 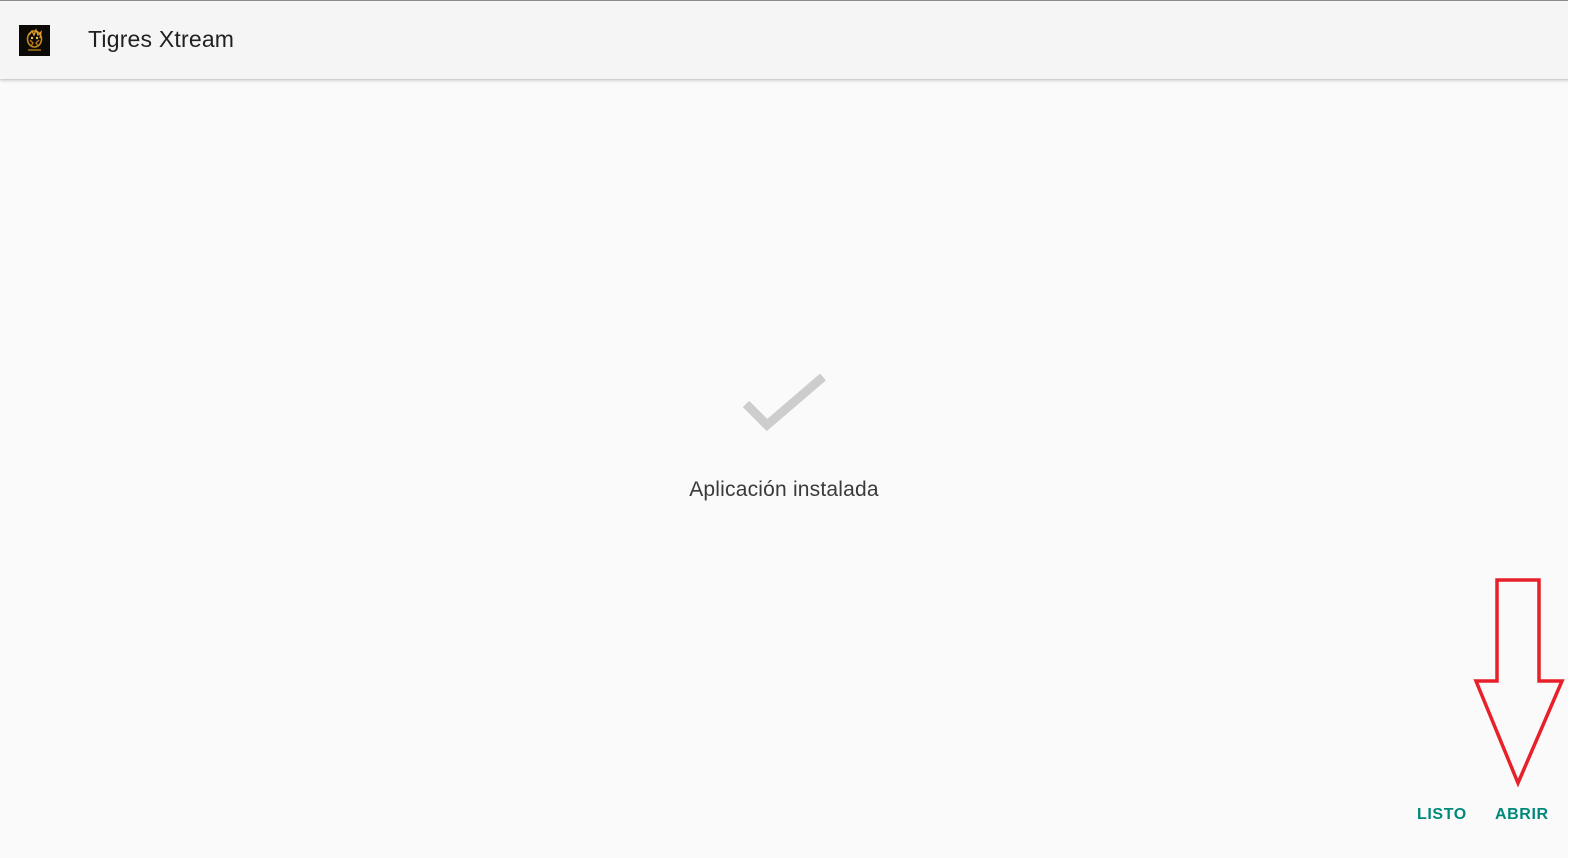 I want to click on open-button: ABRIR, so click(x=1522, y=815).